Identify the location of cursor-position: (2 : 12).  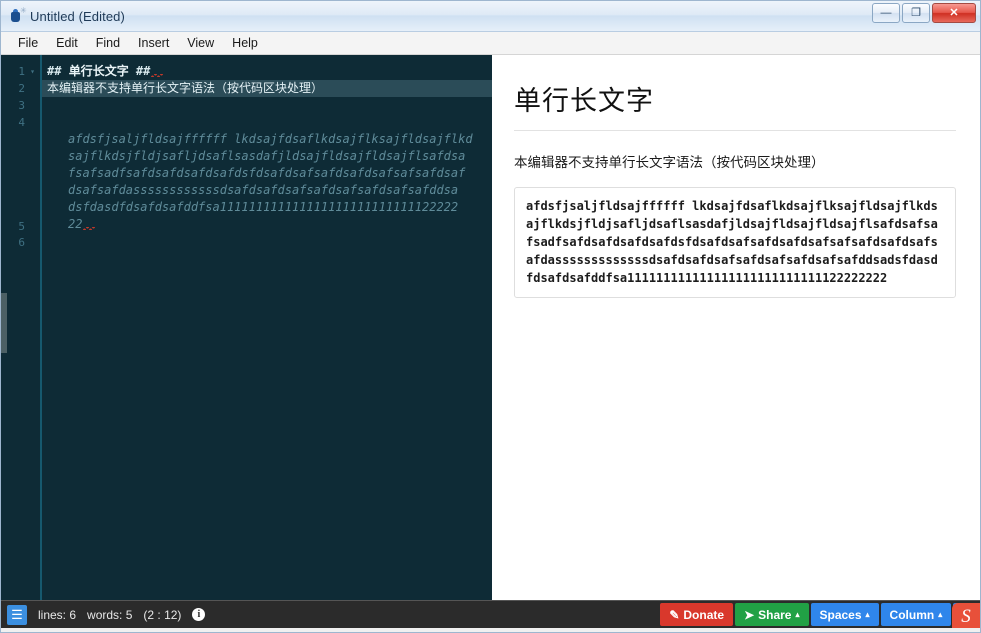
(162, 614).